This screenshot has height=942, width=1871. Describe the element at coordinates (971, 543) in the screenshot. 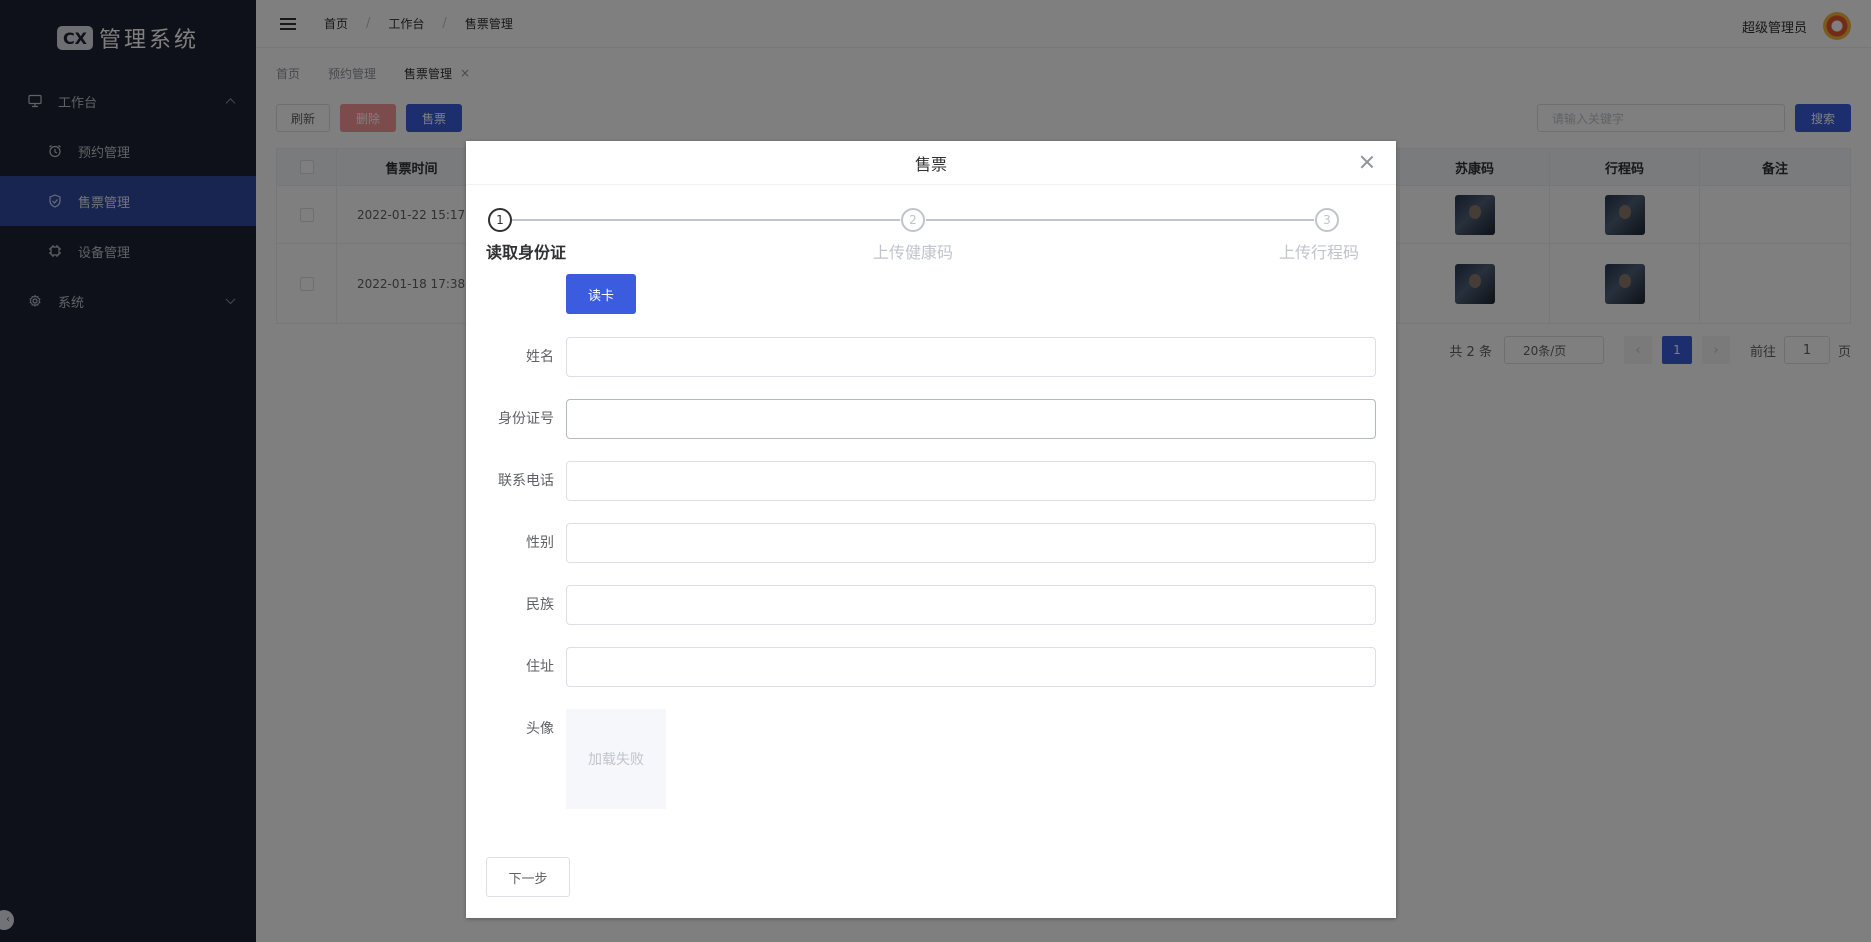

I see `gender-field` at that location.